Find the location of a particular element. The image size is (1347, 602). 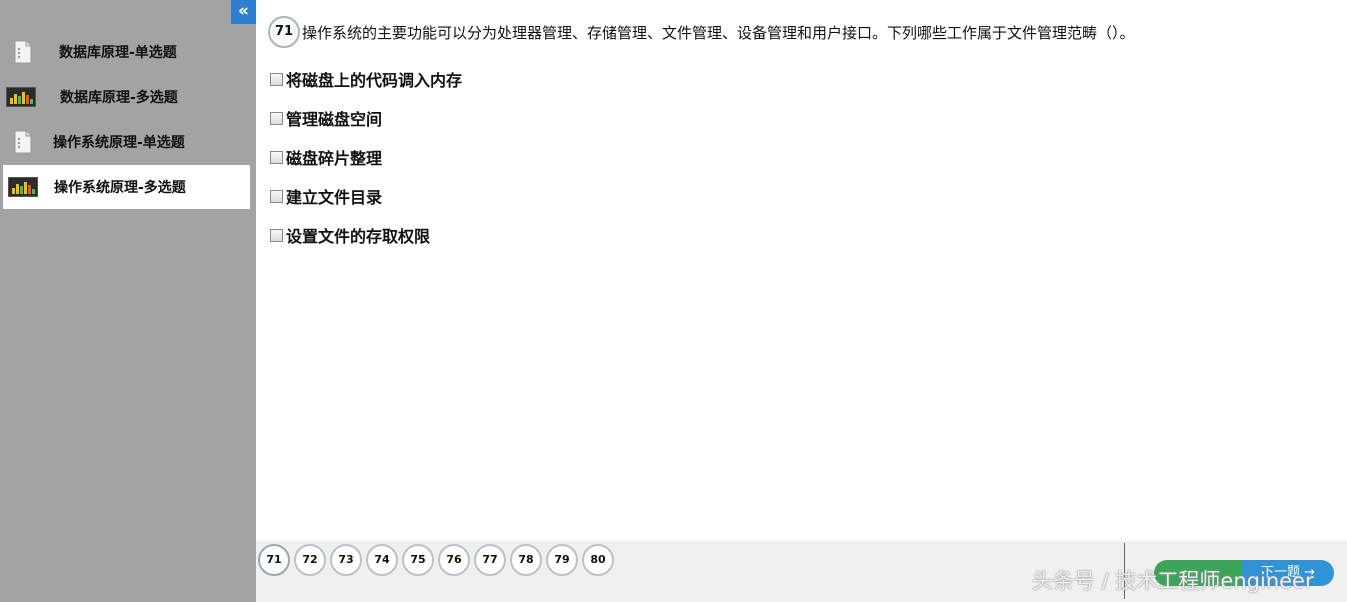

option-1: 将磁盘上的代码调入内存 is located at coordinates (366, 79).